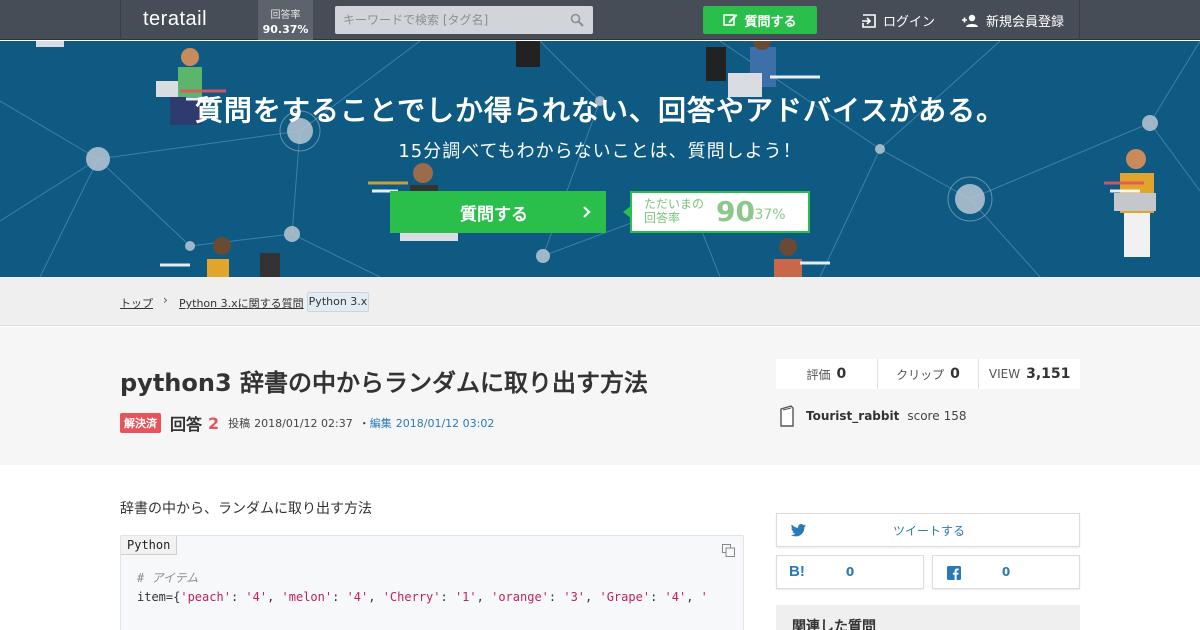 The height and width of the screenshot is (630, 1200). What do you see at coordinates (770, 22) in the screenshot?
I see `header-ask-label: 質問する` at bounding box center [770, 22].